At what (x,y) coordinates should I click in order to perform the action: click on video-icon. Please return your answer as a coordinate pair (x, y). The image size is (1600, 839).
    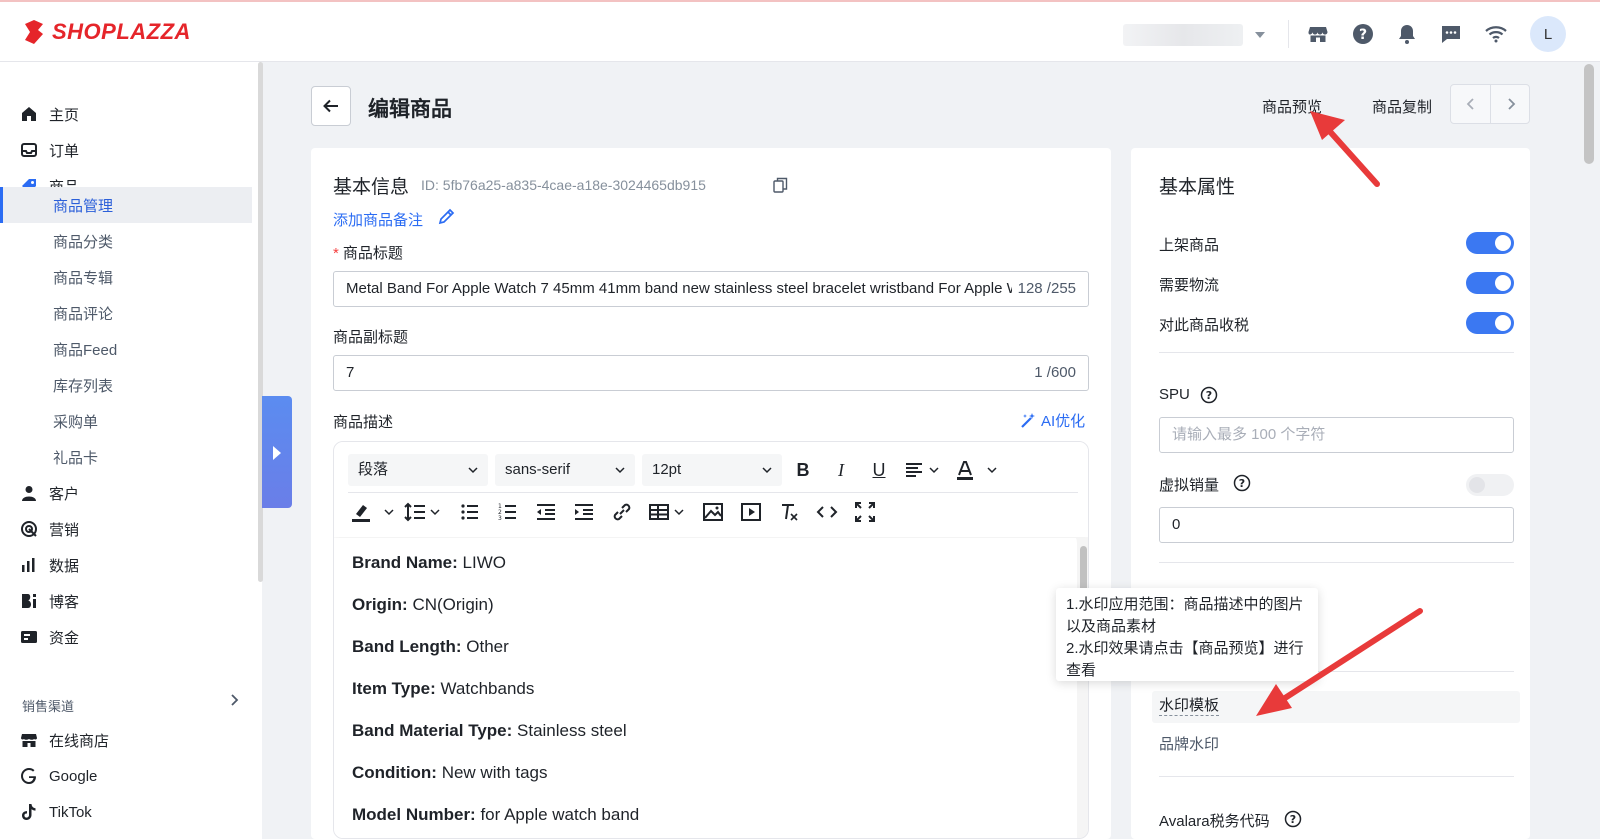
    Looking at the image, I should click on (751, 512).